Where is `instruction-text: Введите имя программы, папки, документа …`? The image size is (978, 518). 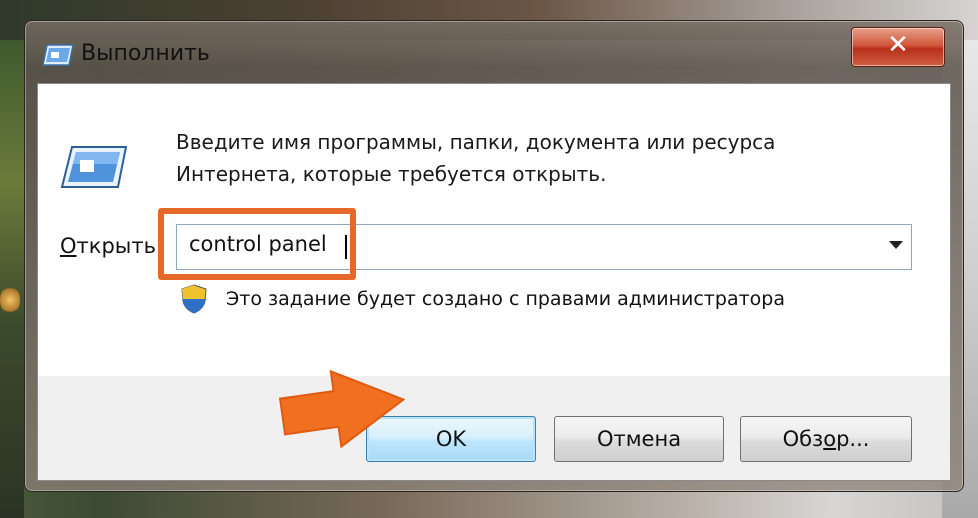 instruction-text: Введите имя программы, папки, документа … is located at coordinates (526, 158).